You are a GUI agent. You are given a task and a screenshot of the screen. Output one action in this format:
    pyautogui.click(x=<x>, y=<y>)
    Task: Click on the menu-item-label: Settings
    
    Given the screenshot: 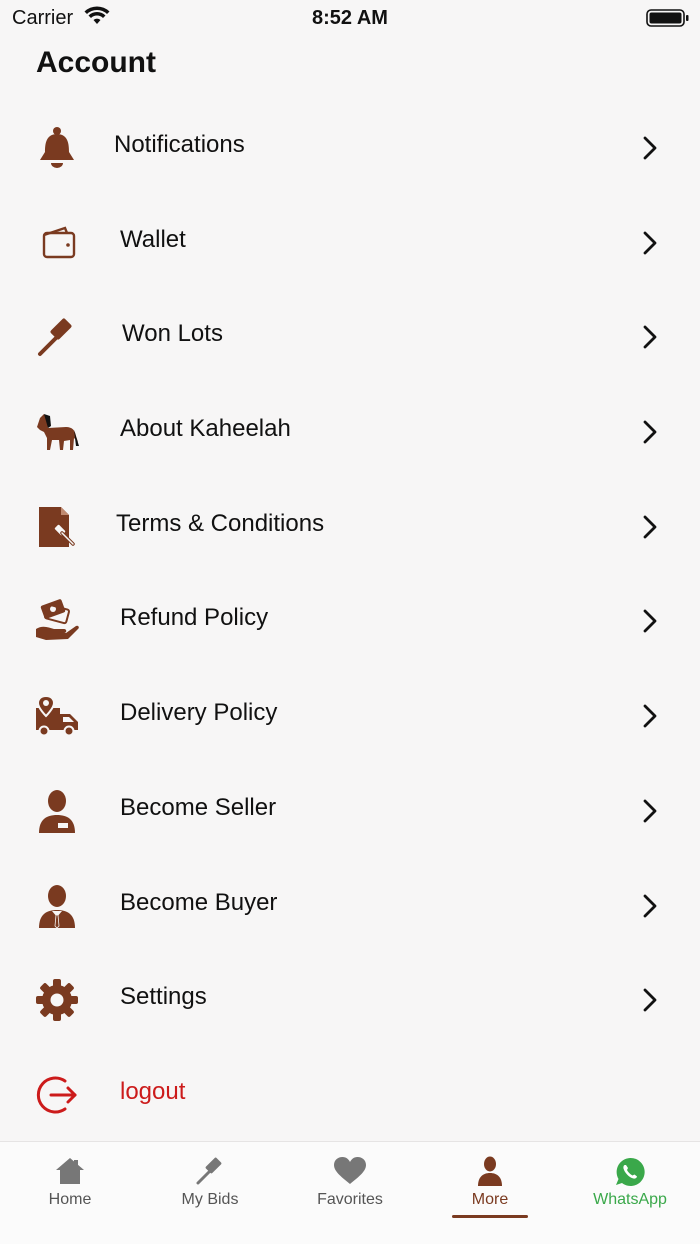 What is the action you would take?
    pyautogui.click(x=163, y=997)
    